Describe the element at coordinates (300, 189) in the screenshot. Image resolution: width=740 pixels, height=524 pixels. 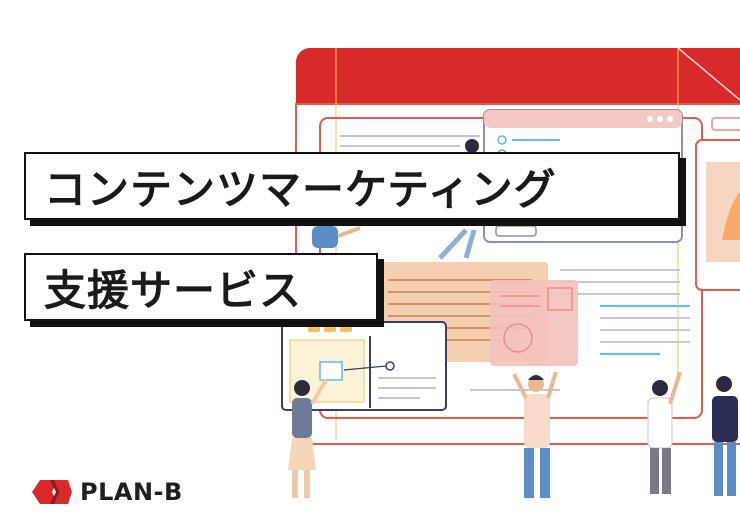
I see `headline-line1: コンテンツマーケティング` at that location.